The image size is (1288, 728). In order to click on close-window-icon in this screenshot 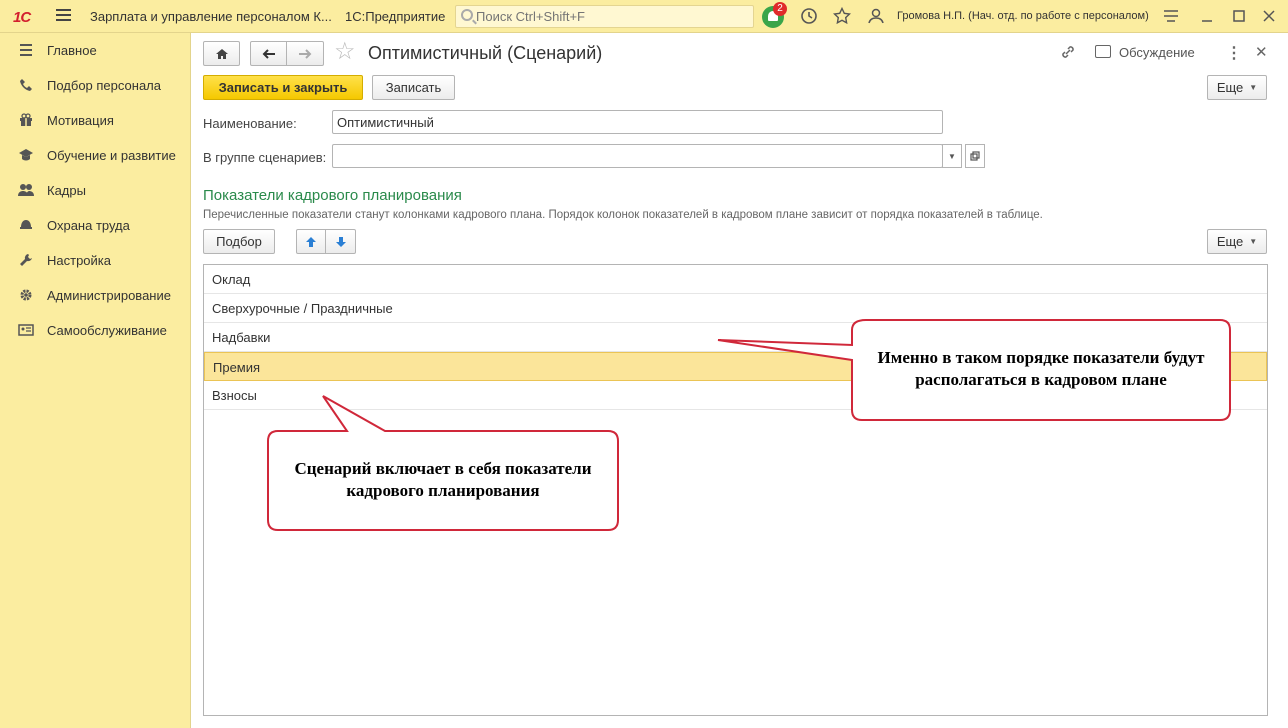, I will do `click(1269, 16)`.